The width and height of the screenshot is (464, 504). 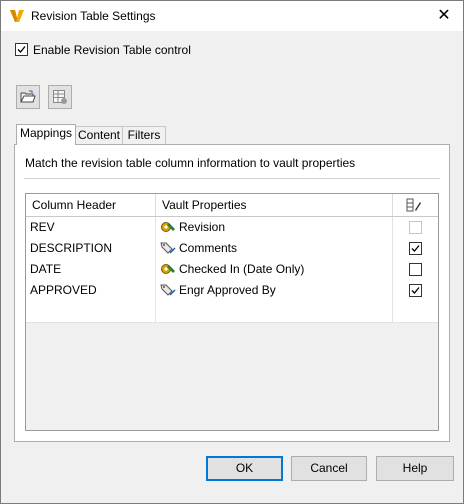 What do you see at coordinates (274, 227) in the screenshot?
I see `vault-property-cell: Revision` at bounding box center [274, 227].